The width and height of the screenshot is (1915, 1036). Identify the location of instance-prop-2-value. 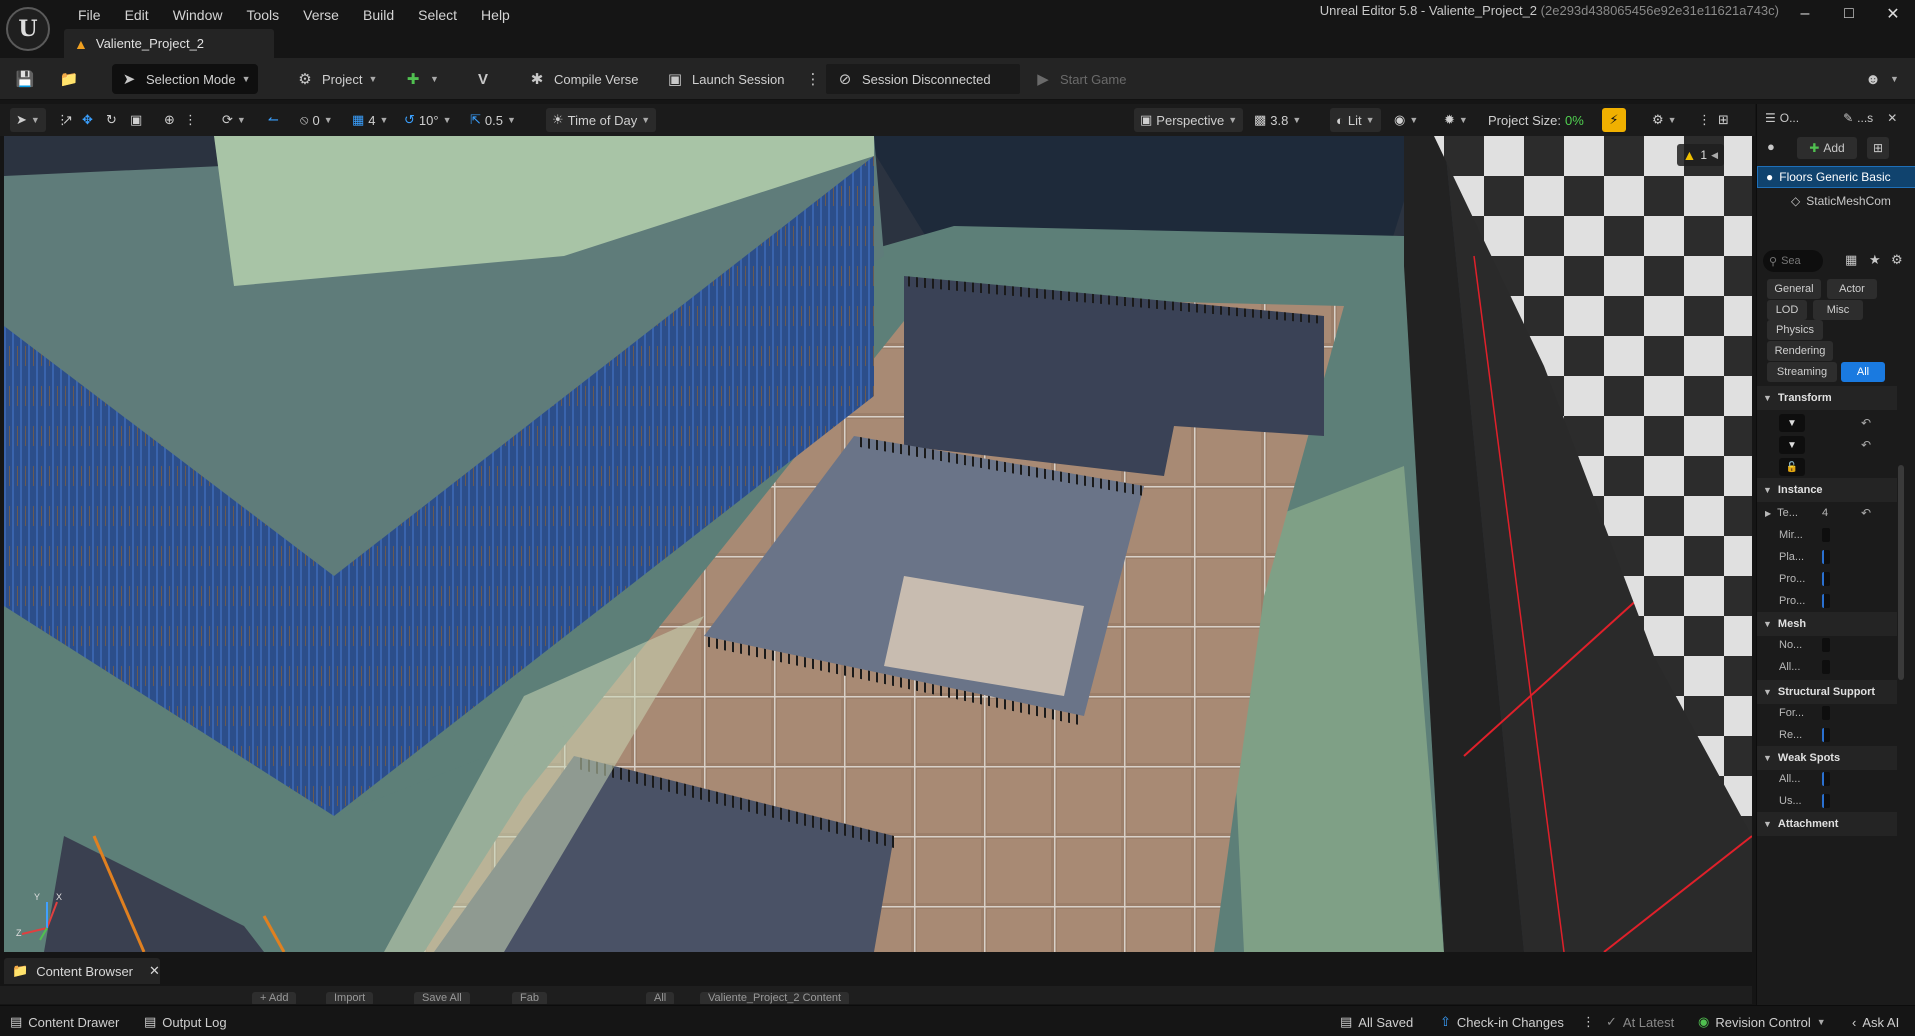
(1826, 557).